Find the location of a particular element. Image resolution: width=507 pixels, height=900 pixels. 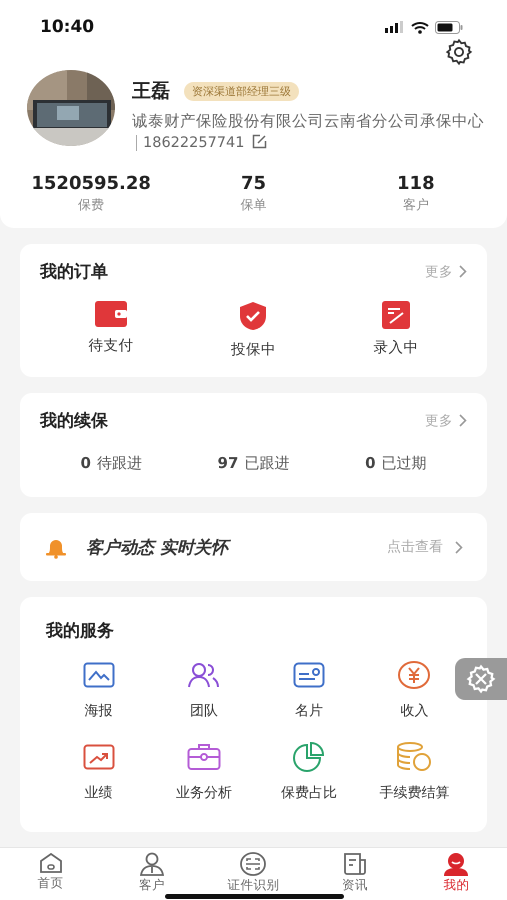

section-title: 我的订单 is located at coordinates (74, 272).